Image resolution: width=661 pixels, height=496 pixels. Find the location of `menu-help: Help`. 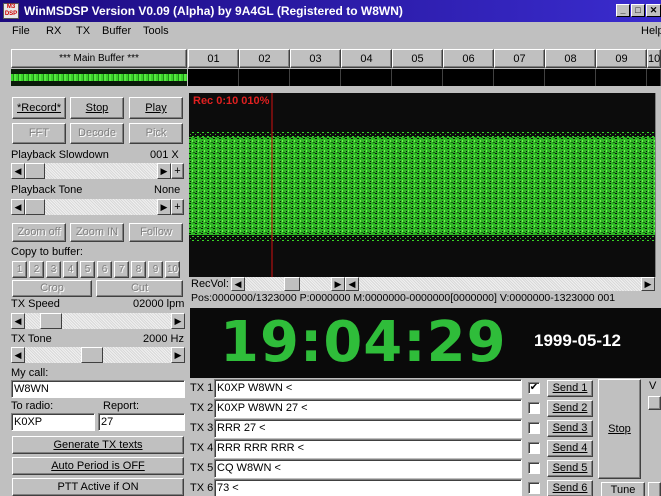

menu-help: Help is located at coordinates (651, 31).